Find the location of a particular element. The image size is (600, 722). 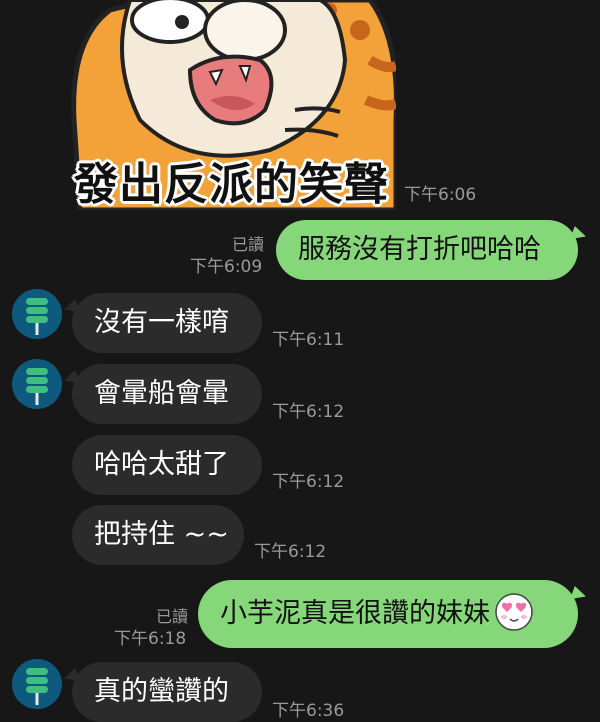

message-text: 小芋泥真是很讚的妹妹 is located at coordinates (355, 613).